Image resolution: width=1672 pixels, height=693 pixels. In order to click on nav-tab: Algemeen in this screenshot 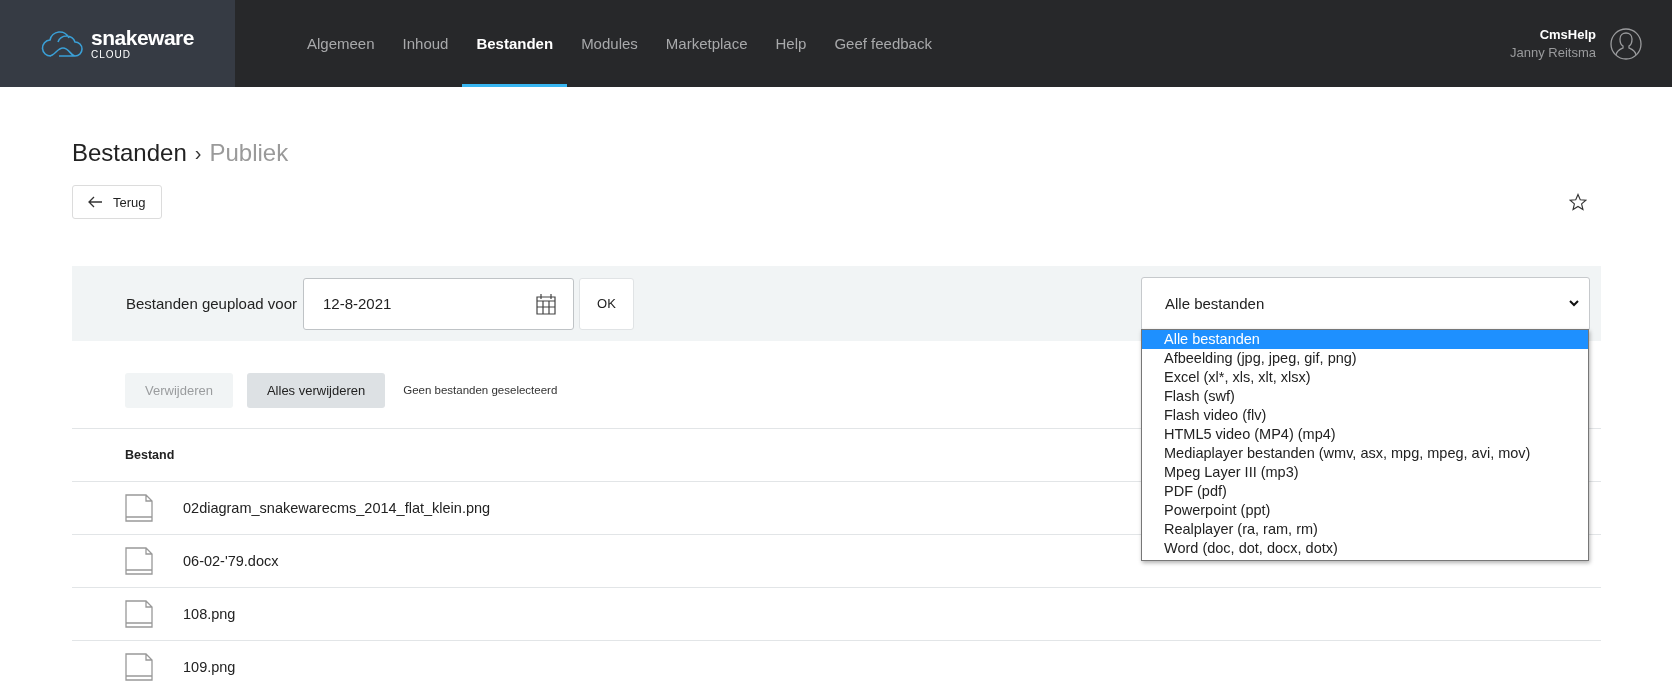, I will do `click(341, 43)`.